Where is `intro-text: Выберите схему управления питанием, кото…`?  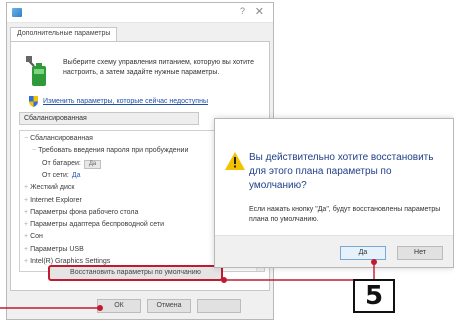 intro-text: Выберите схему управления питанием, кото… is located at coordinates (159, 67).